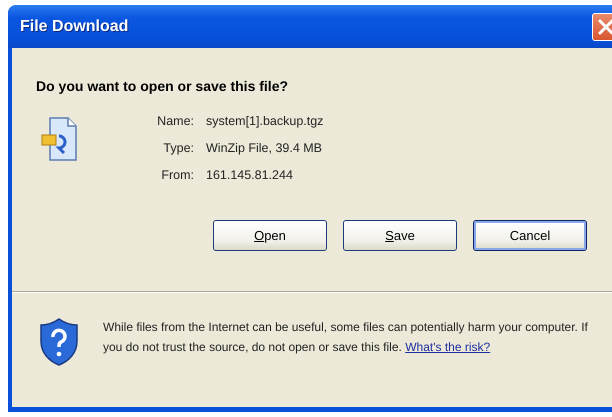  Describe the element at coordinates (250, 175) in the screenshot. I see `field-value: 161.145.81.244` at that location.